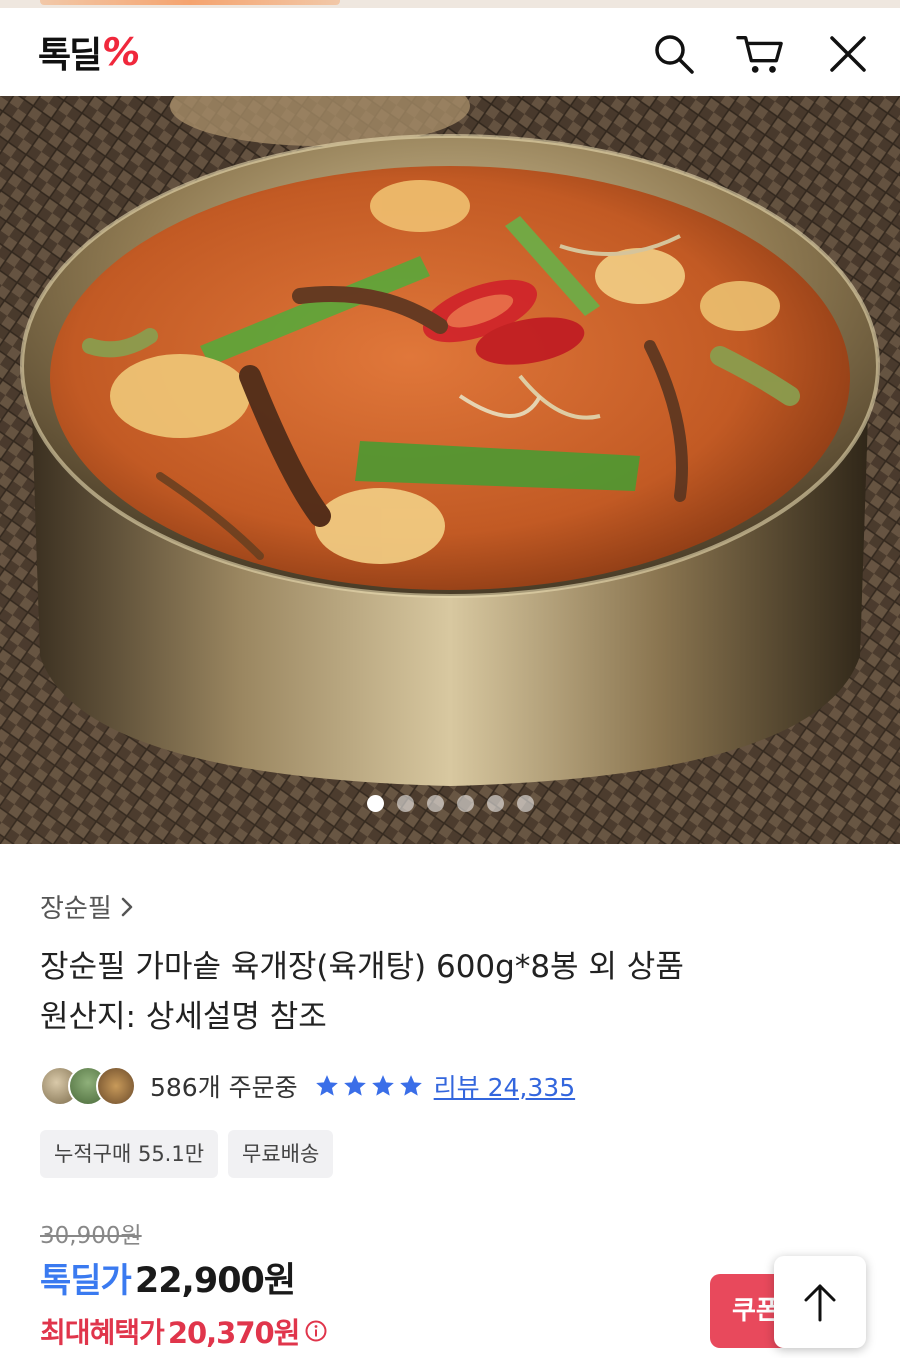 The image size is (900, 1358). I want to click on deal-price-row: 톡딜가 22,900원, so click(168, 1277).